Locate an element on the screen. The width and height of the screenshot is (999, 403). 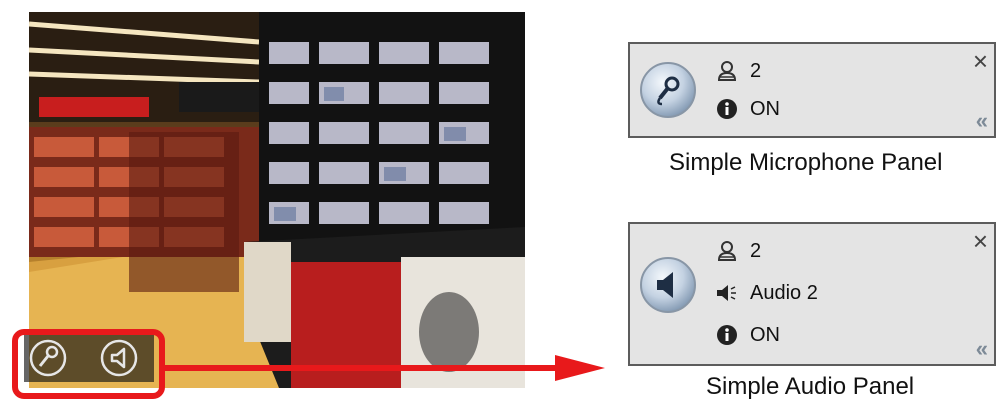
simple-audio-panel: 2 Audio 2 ON × « is located at coordinates (812, 294).